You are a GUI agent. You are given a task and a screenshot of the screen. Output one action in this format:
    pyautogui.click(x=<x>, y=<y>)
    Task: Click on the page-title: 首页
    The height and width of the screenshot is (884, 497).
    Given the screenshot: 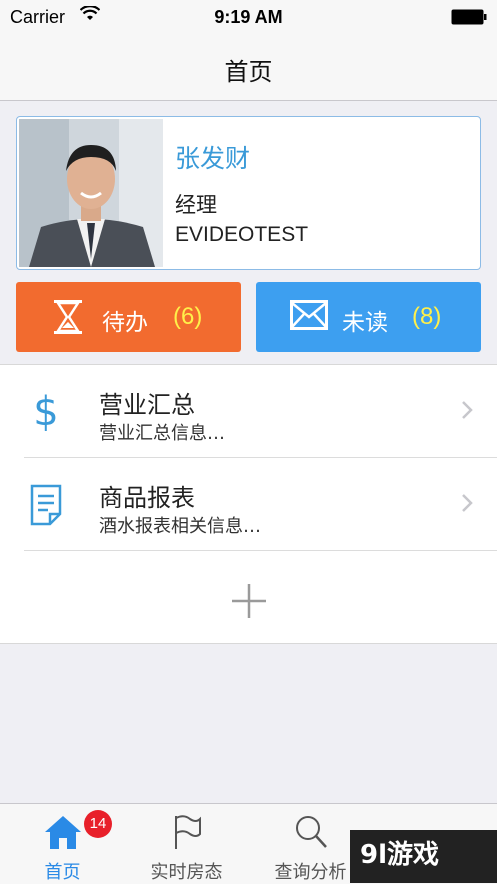 What is the action you would take?
    pyautogui.click(x=248, y=72)
    